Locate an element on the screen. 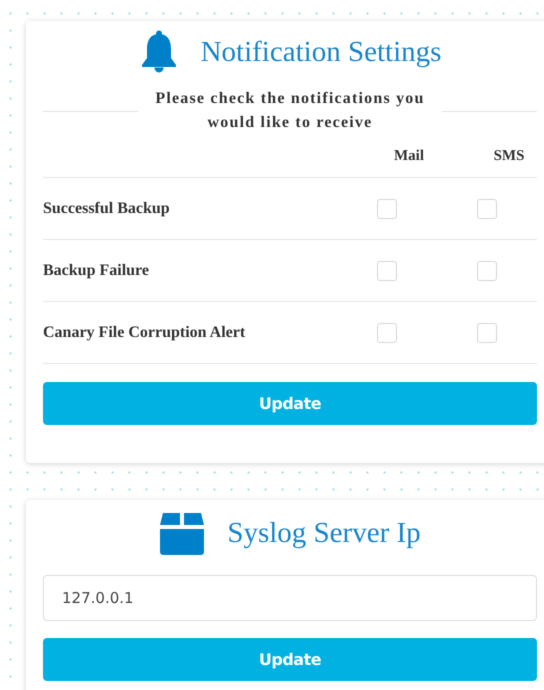 Image resolution: width=544 pixels, height=690 pixels. card-title: Syslog Server Ip is located at coordinates (324, 533).